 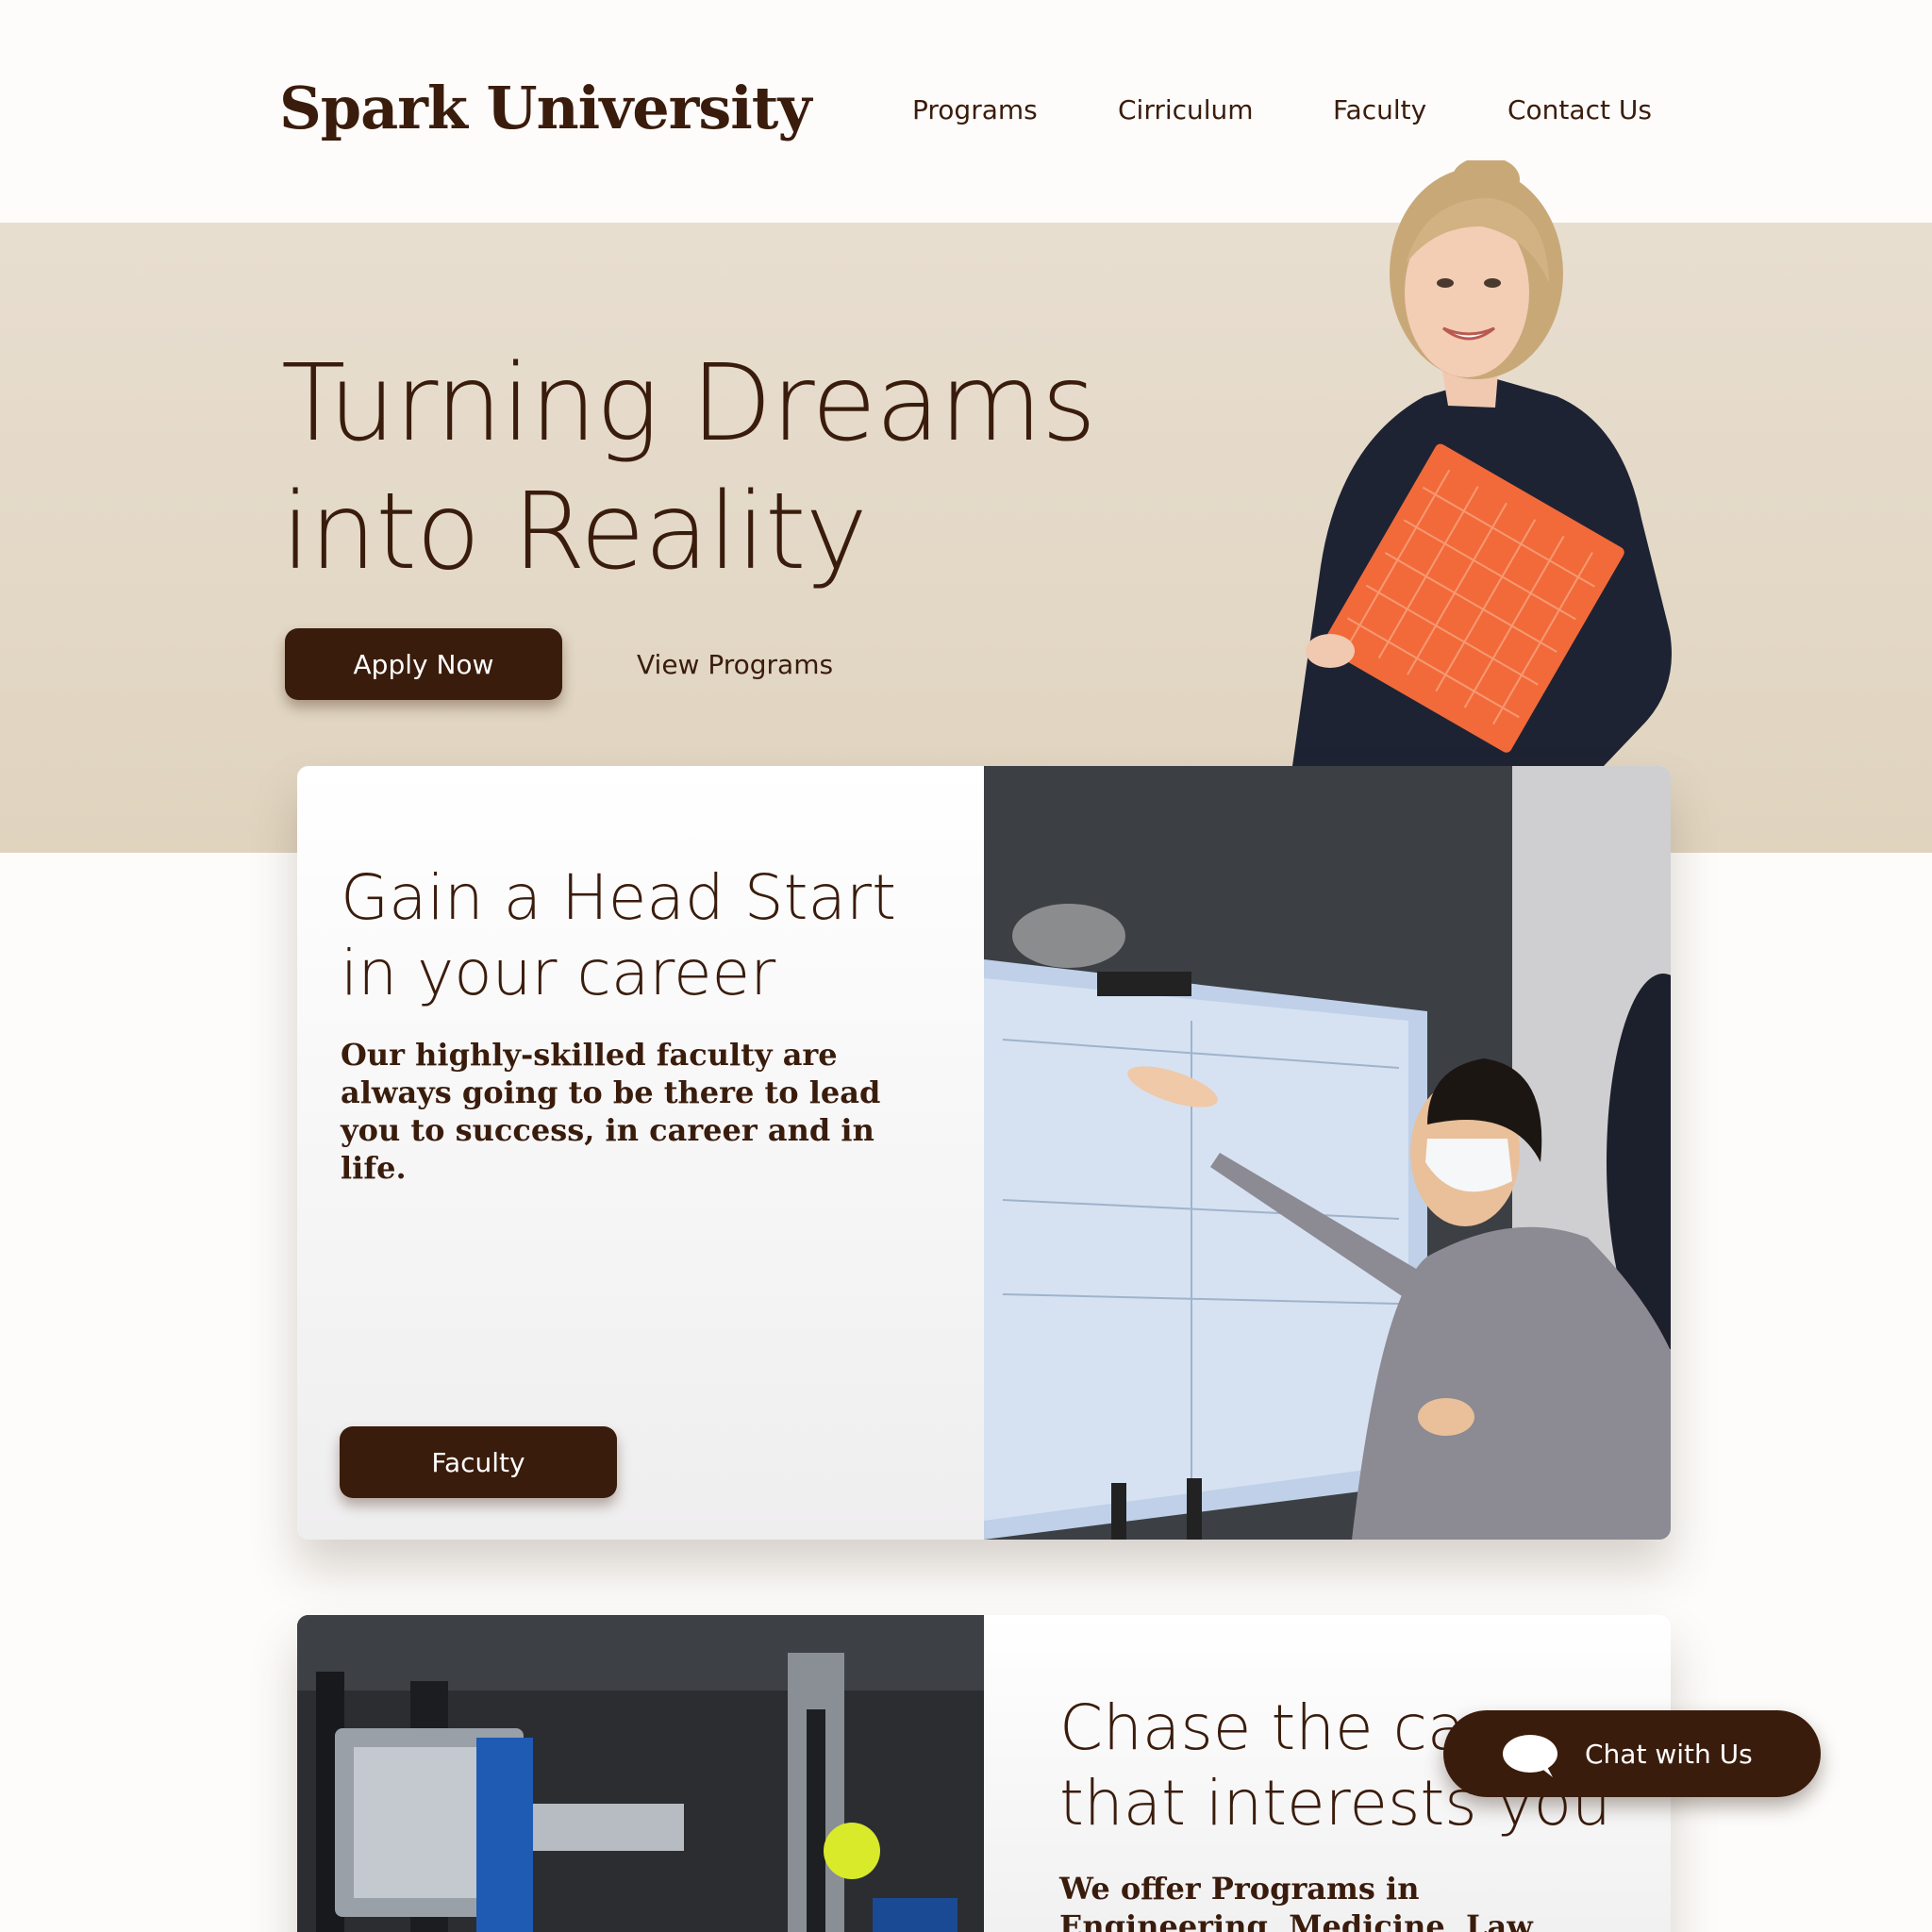 I want to click on robotics-photo, so click(x=640, y=1773).